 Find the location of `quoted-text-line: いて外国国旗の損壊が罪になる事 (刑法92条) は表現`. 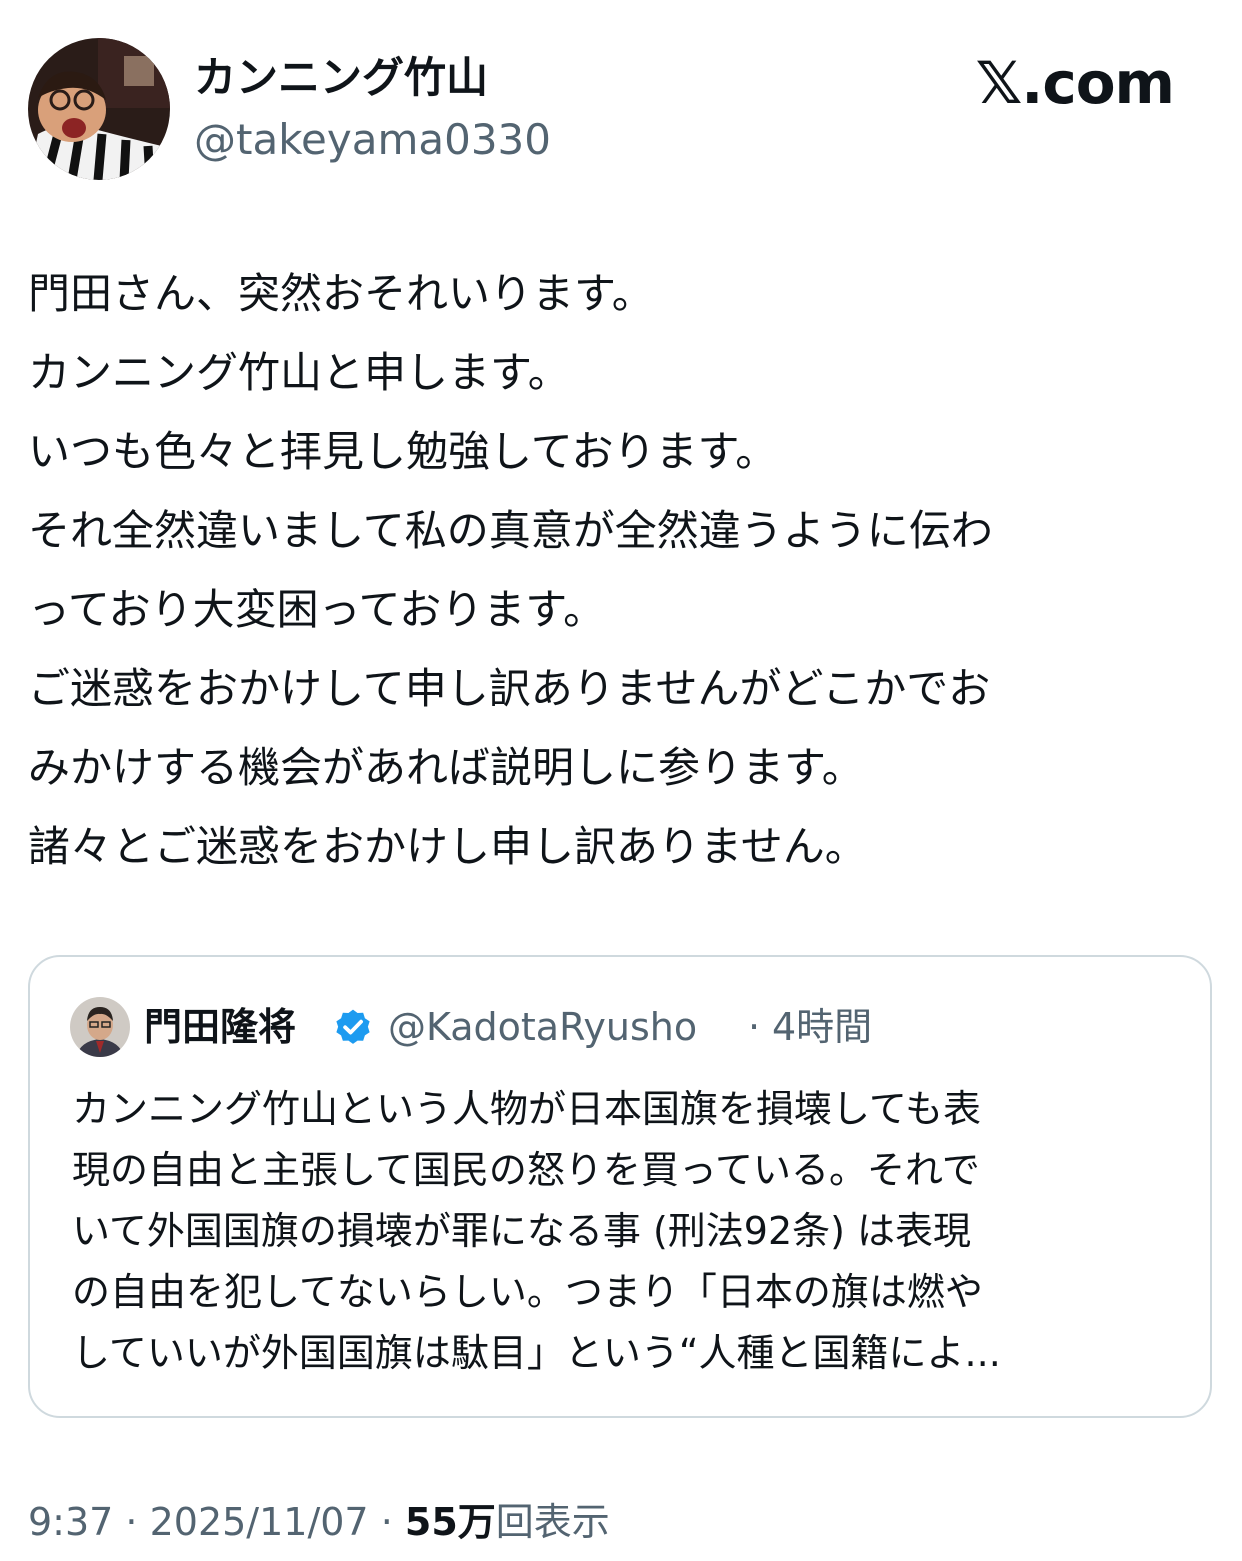

quoted-text-line: いて外国国旗の損壊が罪になる事 (刑法92条) は表現 is located at coordinates (522, 1231).